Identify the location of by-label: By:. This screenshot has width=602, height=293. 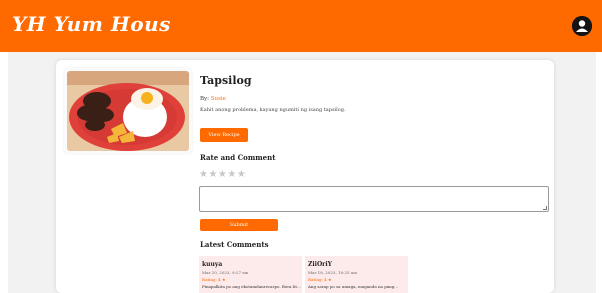
(205, 99).